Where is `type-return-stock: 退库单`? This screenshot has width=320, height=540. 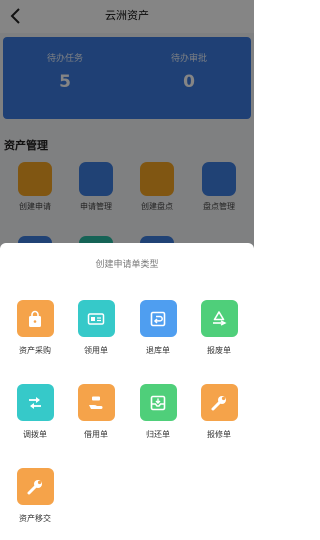
type-return-stock: 退库单 is located at coordinates (158, 328).